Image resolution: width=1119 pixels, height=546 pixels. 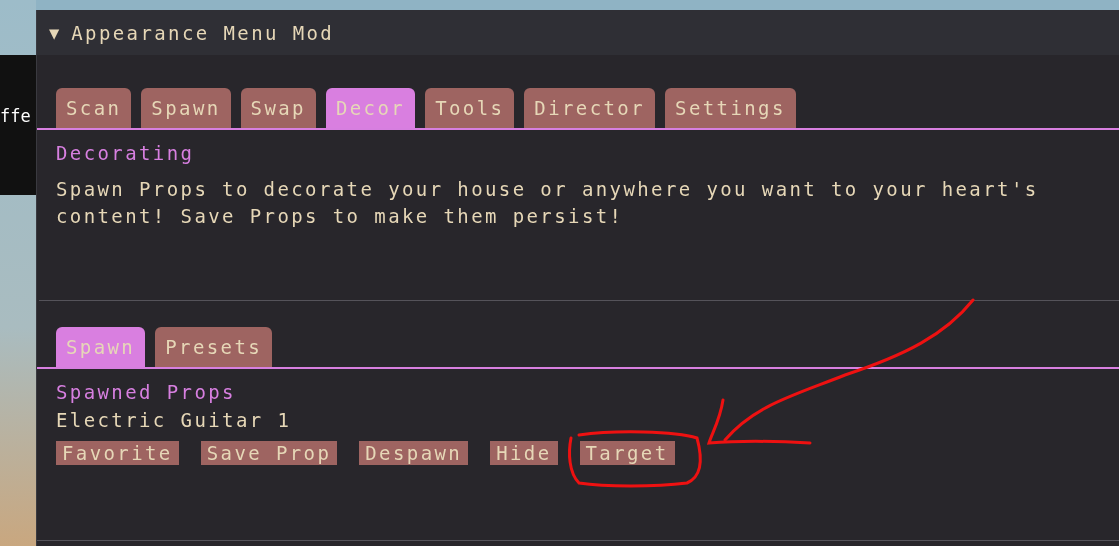 What do you see at coordinates (470, 108) in the screenshot?
I see `tab: Tools` at bounding box center [470, 108].